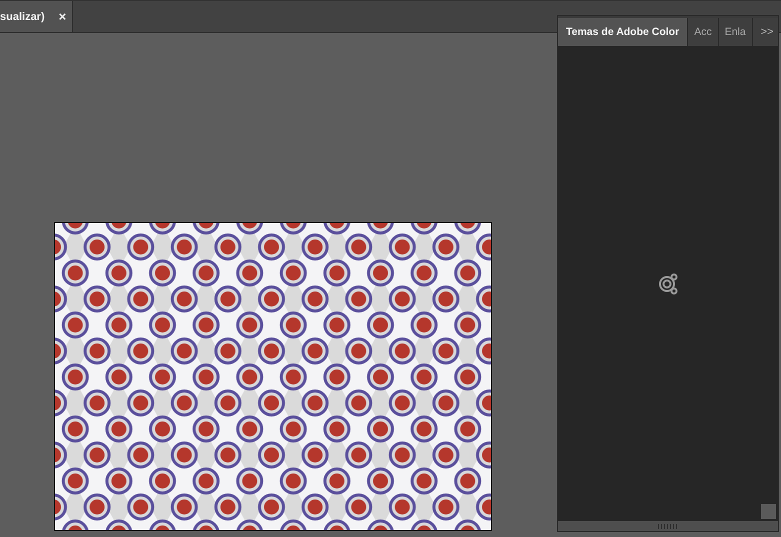 This screenshot has width=781, height=537. What do you see at coordinates (703, 32) in the screenshot?
I see `panel-tab: Acc` at bounding box center [703, 32].